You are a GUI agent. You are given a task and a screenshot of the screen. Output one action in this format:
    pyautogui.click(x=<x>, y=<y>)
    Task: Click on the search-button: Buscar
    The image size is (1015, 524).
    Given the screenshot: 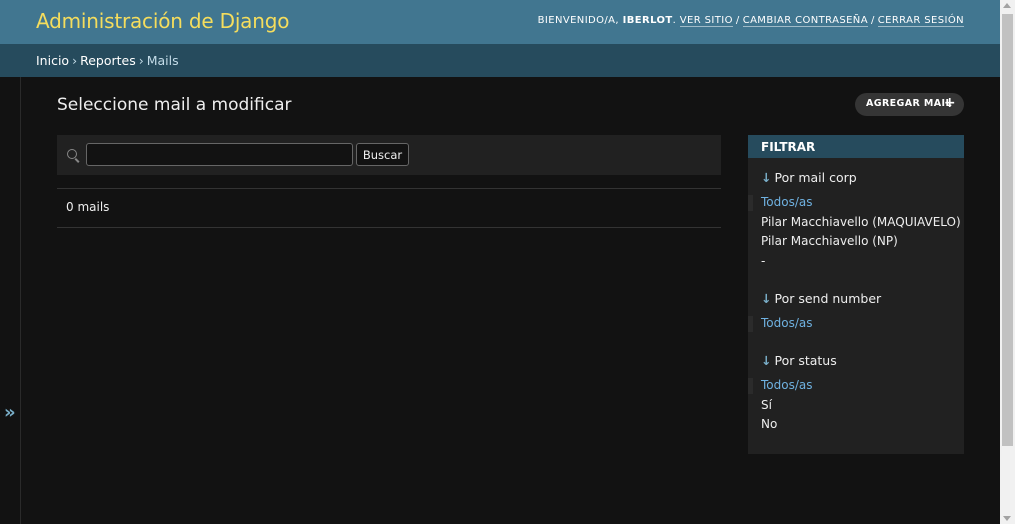 What is the action you would take?
    pyautogui.click(x=382, y=154)
    